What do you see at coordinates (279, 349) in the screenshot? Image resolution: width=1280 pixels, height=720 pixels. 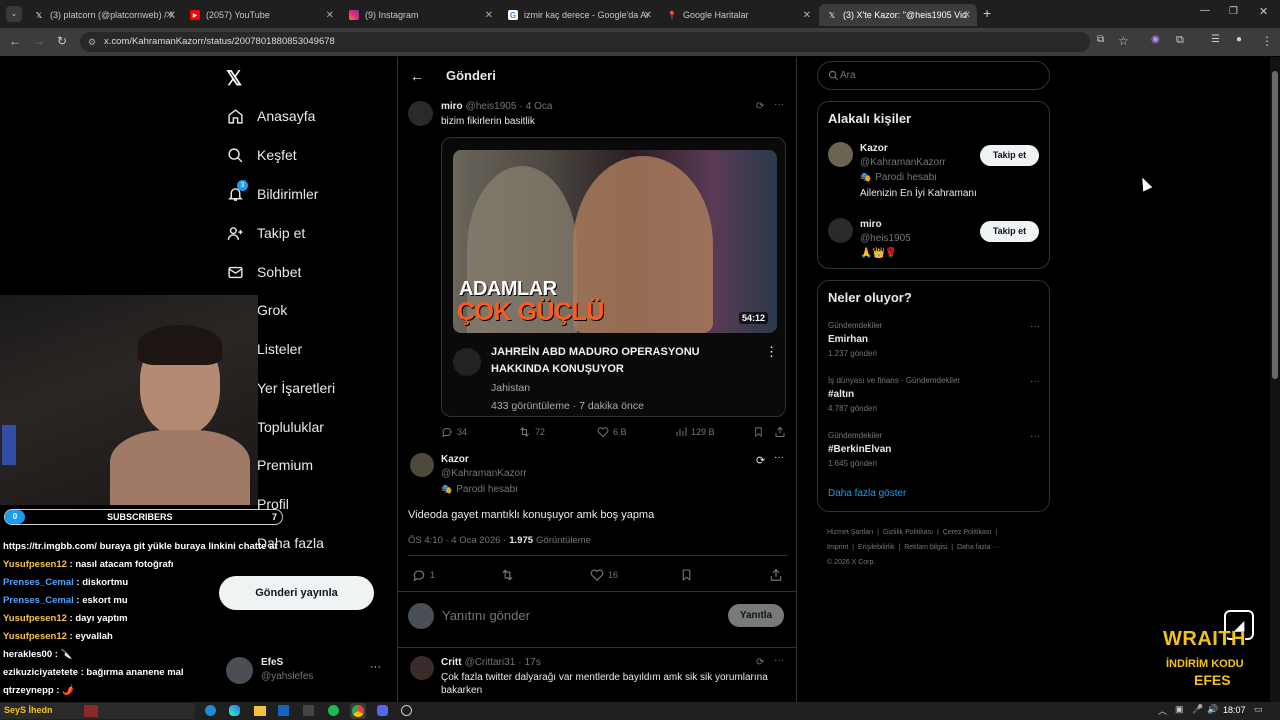 I see `sidebar-item-lists: Listeler` at bounding box center [279, 349].